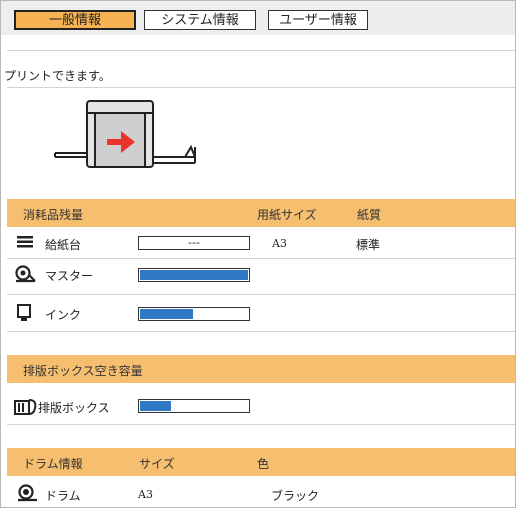 The image size is (516, 508). Describe the element at coordinates (194, 314) in the screenshot. I see `ink-gauge` at that location.